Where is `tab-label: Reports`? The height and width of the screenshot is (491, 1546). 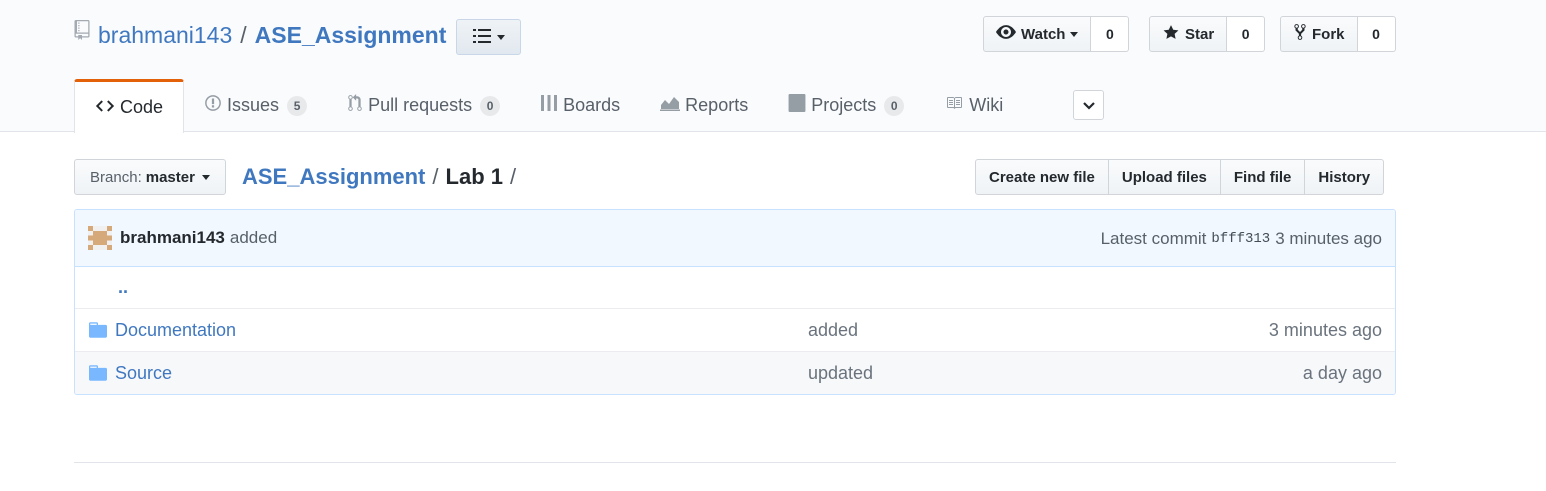
tab-label: Reports is located at coordinates (717, 105).